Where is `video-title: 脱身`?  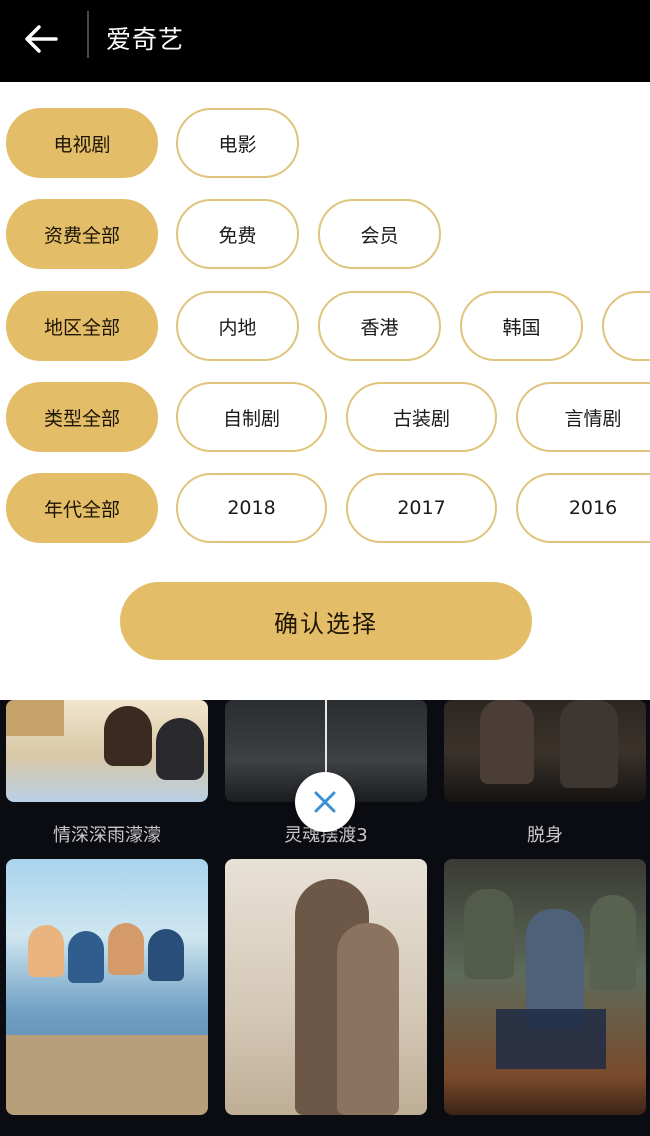 video-title: 脱身 is located at coordinates (545, 834).